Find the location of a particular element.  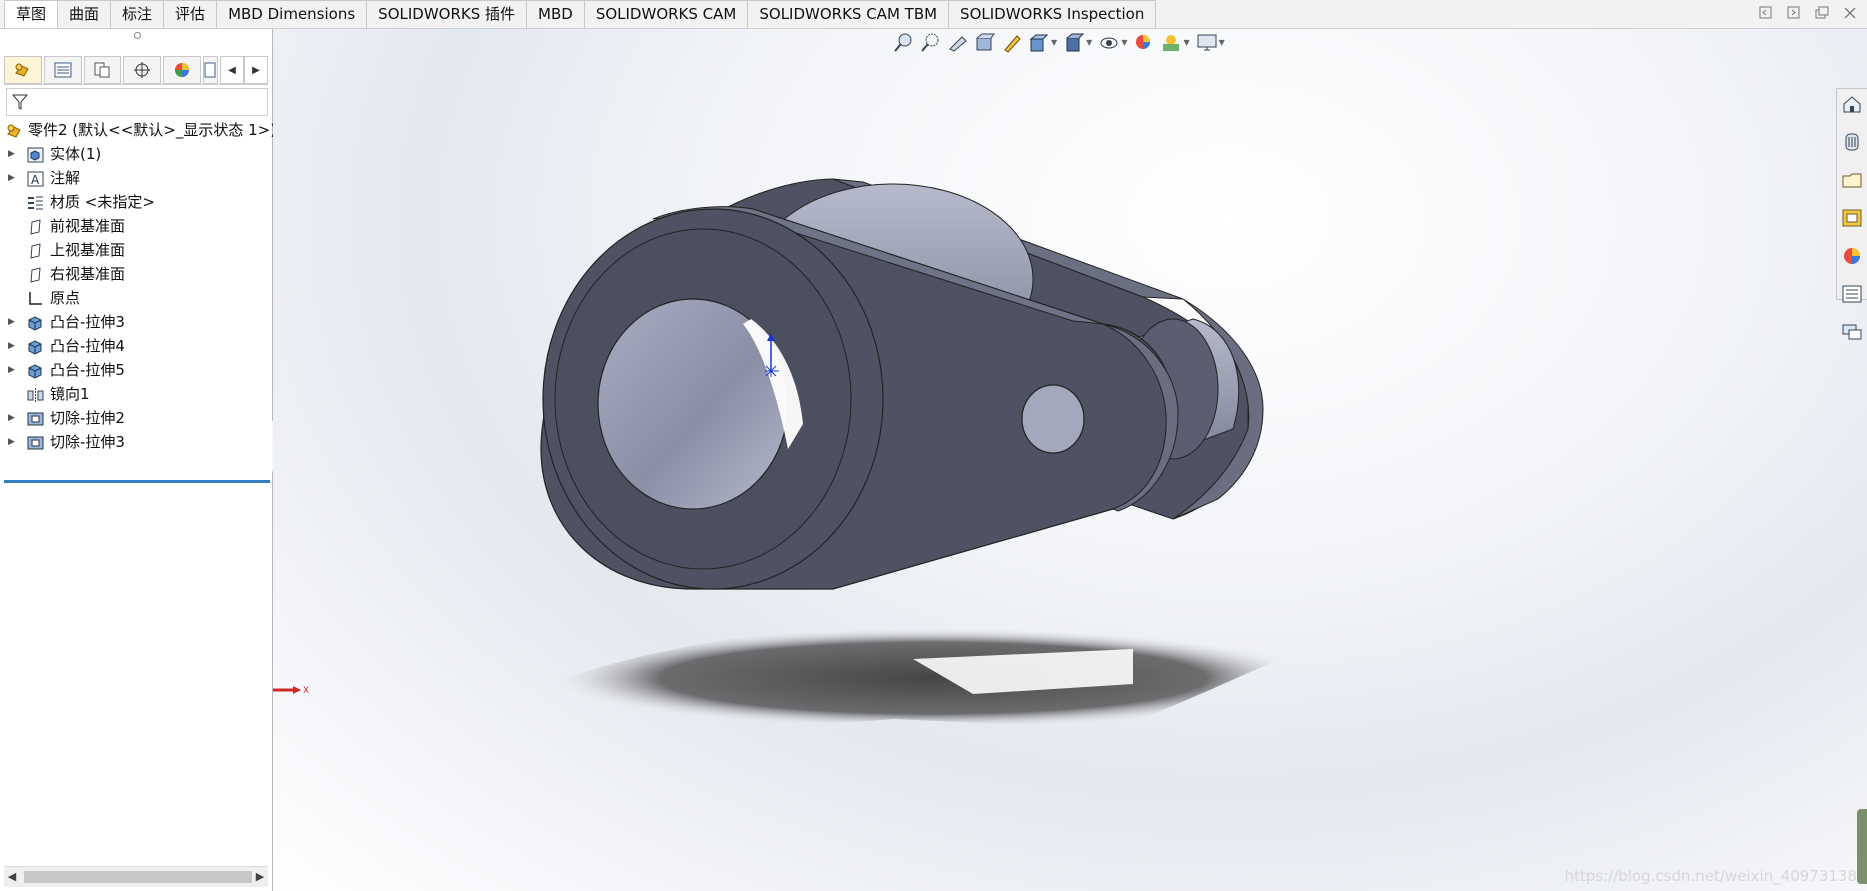

solidworks-forum-icon is located at coordinates (1852, 332).